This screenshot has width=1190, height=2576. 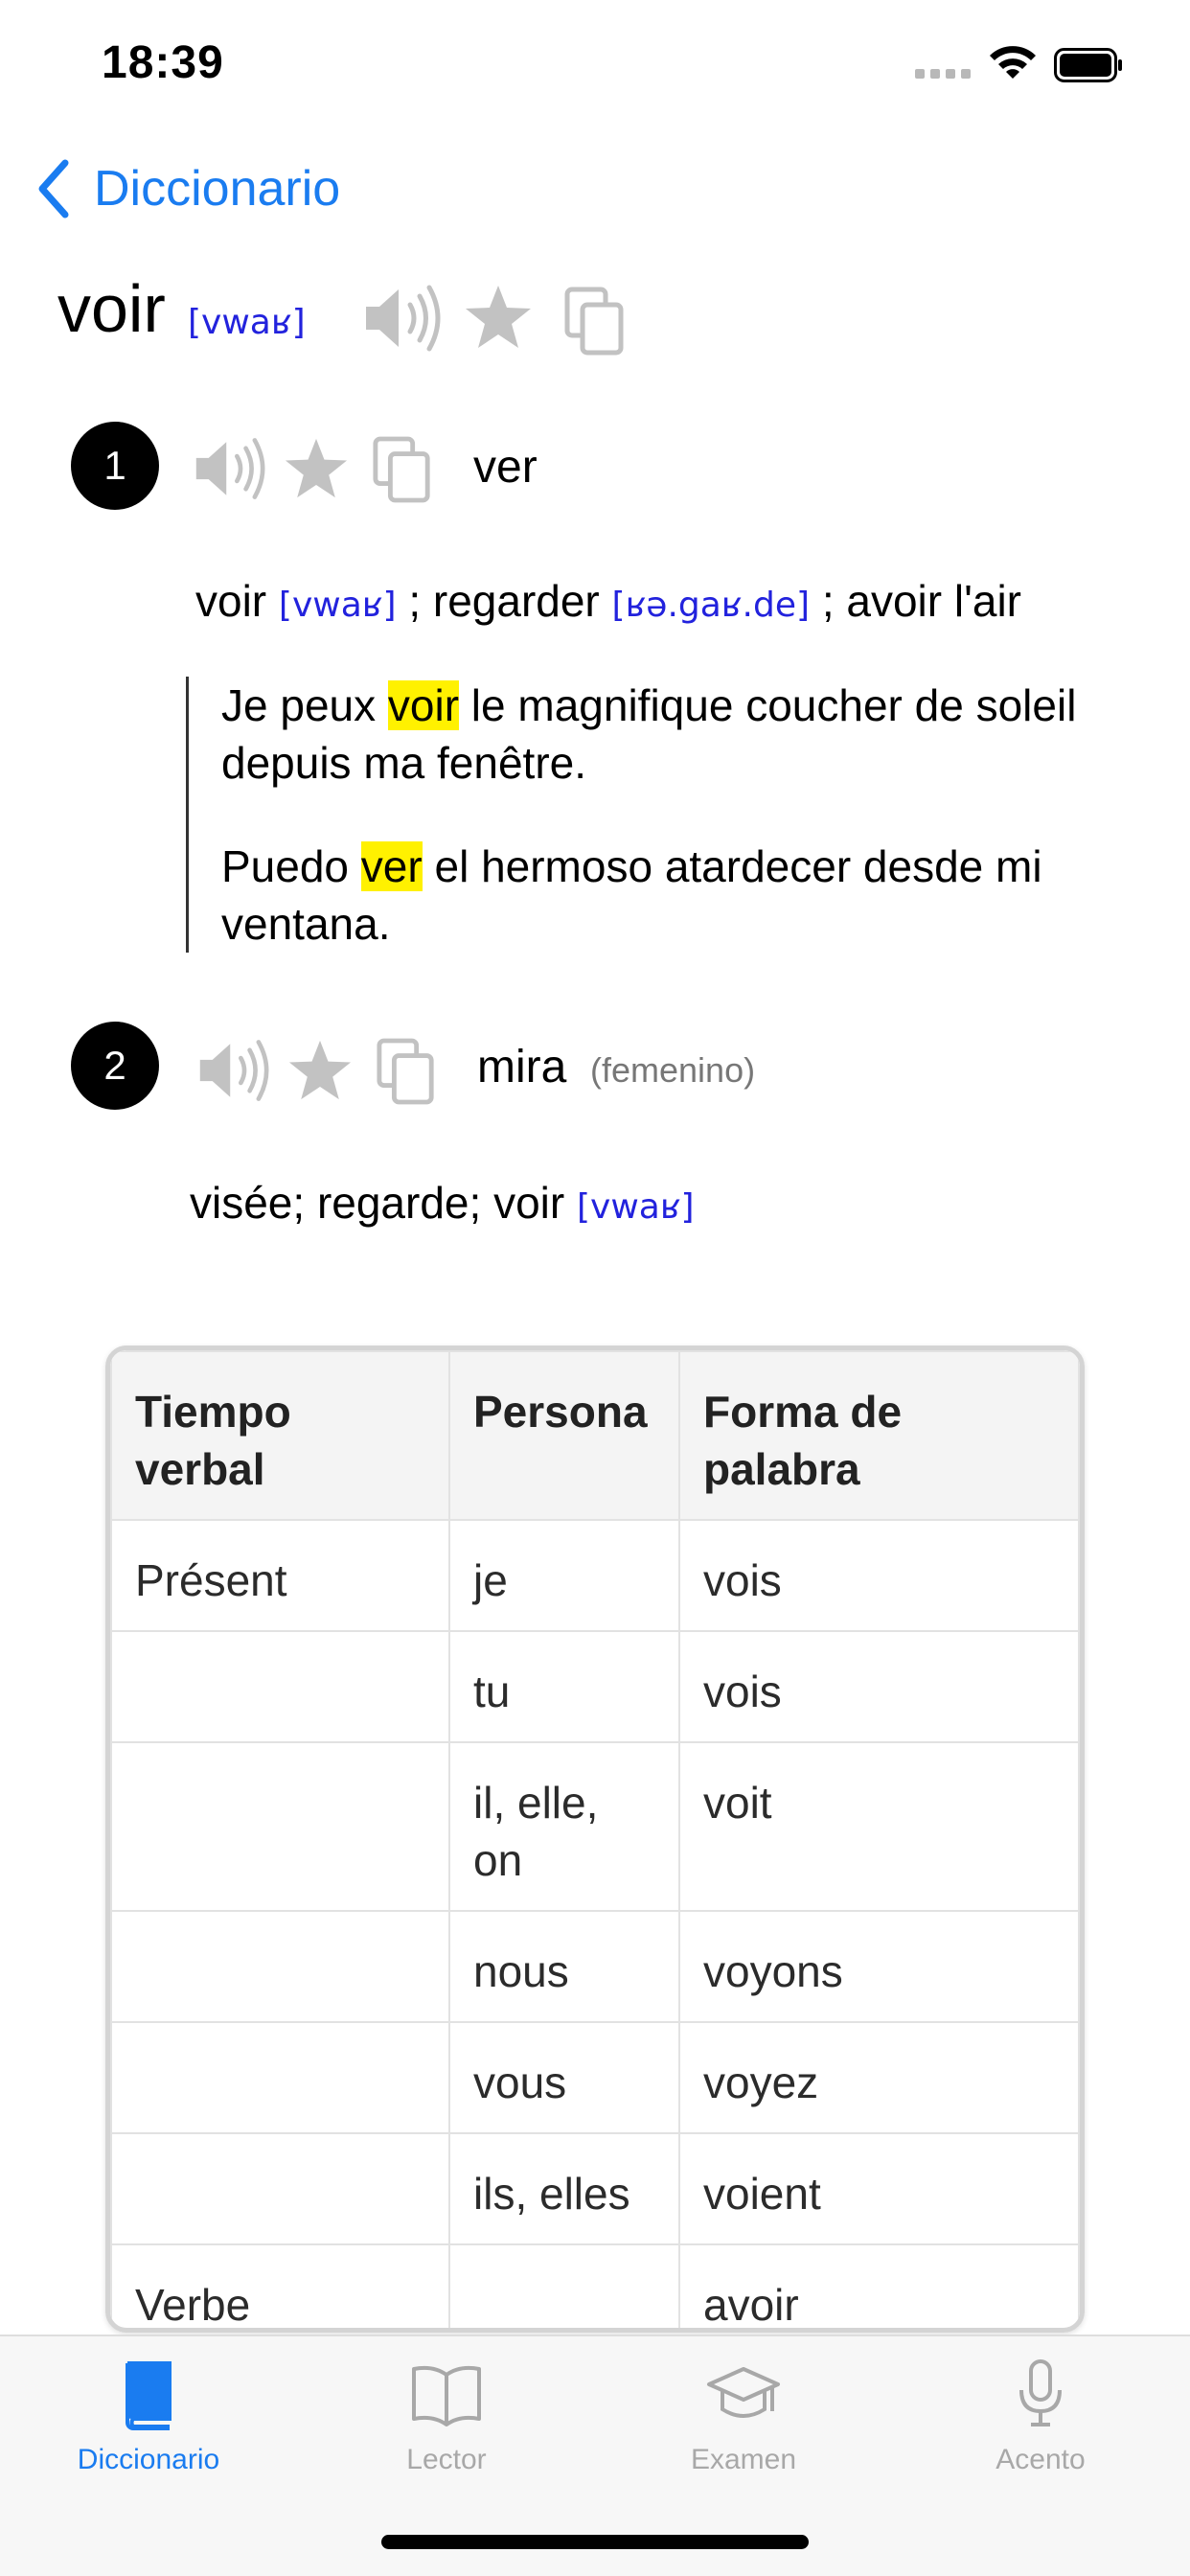 What do you see at coordinates (54, 188) in the screenshot?
I see `chevron-left-icon` at bounding box center [54, 188].